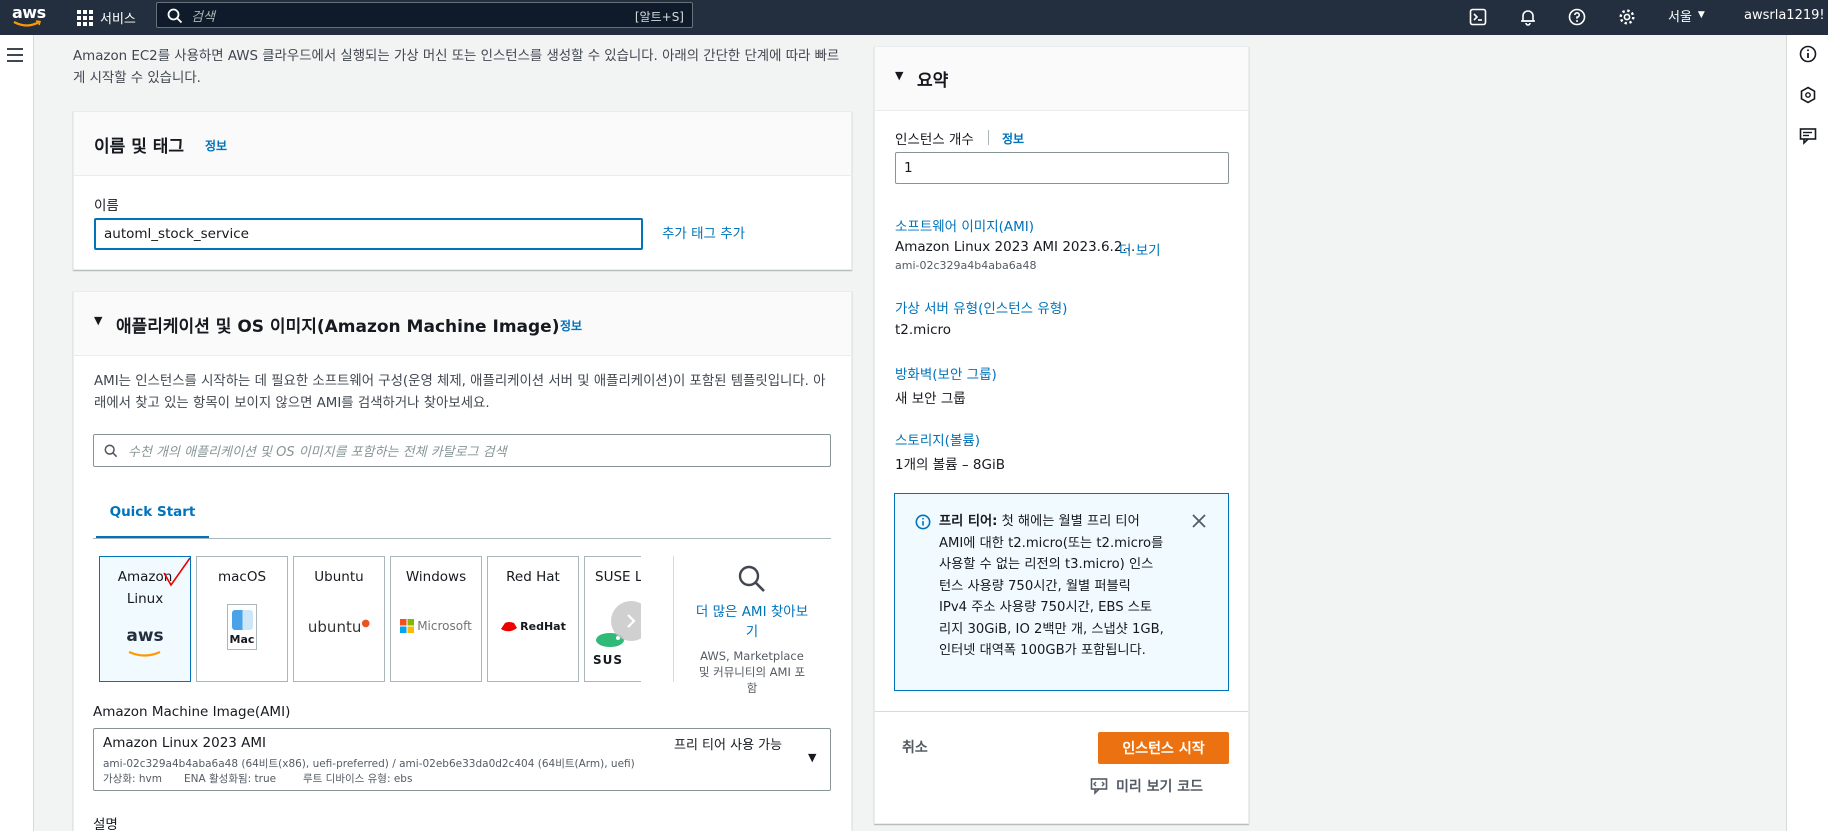 This screenshot has height=831, width=1828. I want to click on account-name: awsrla1219!, so click(1784, 15).